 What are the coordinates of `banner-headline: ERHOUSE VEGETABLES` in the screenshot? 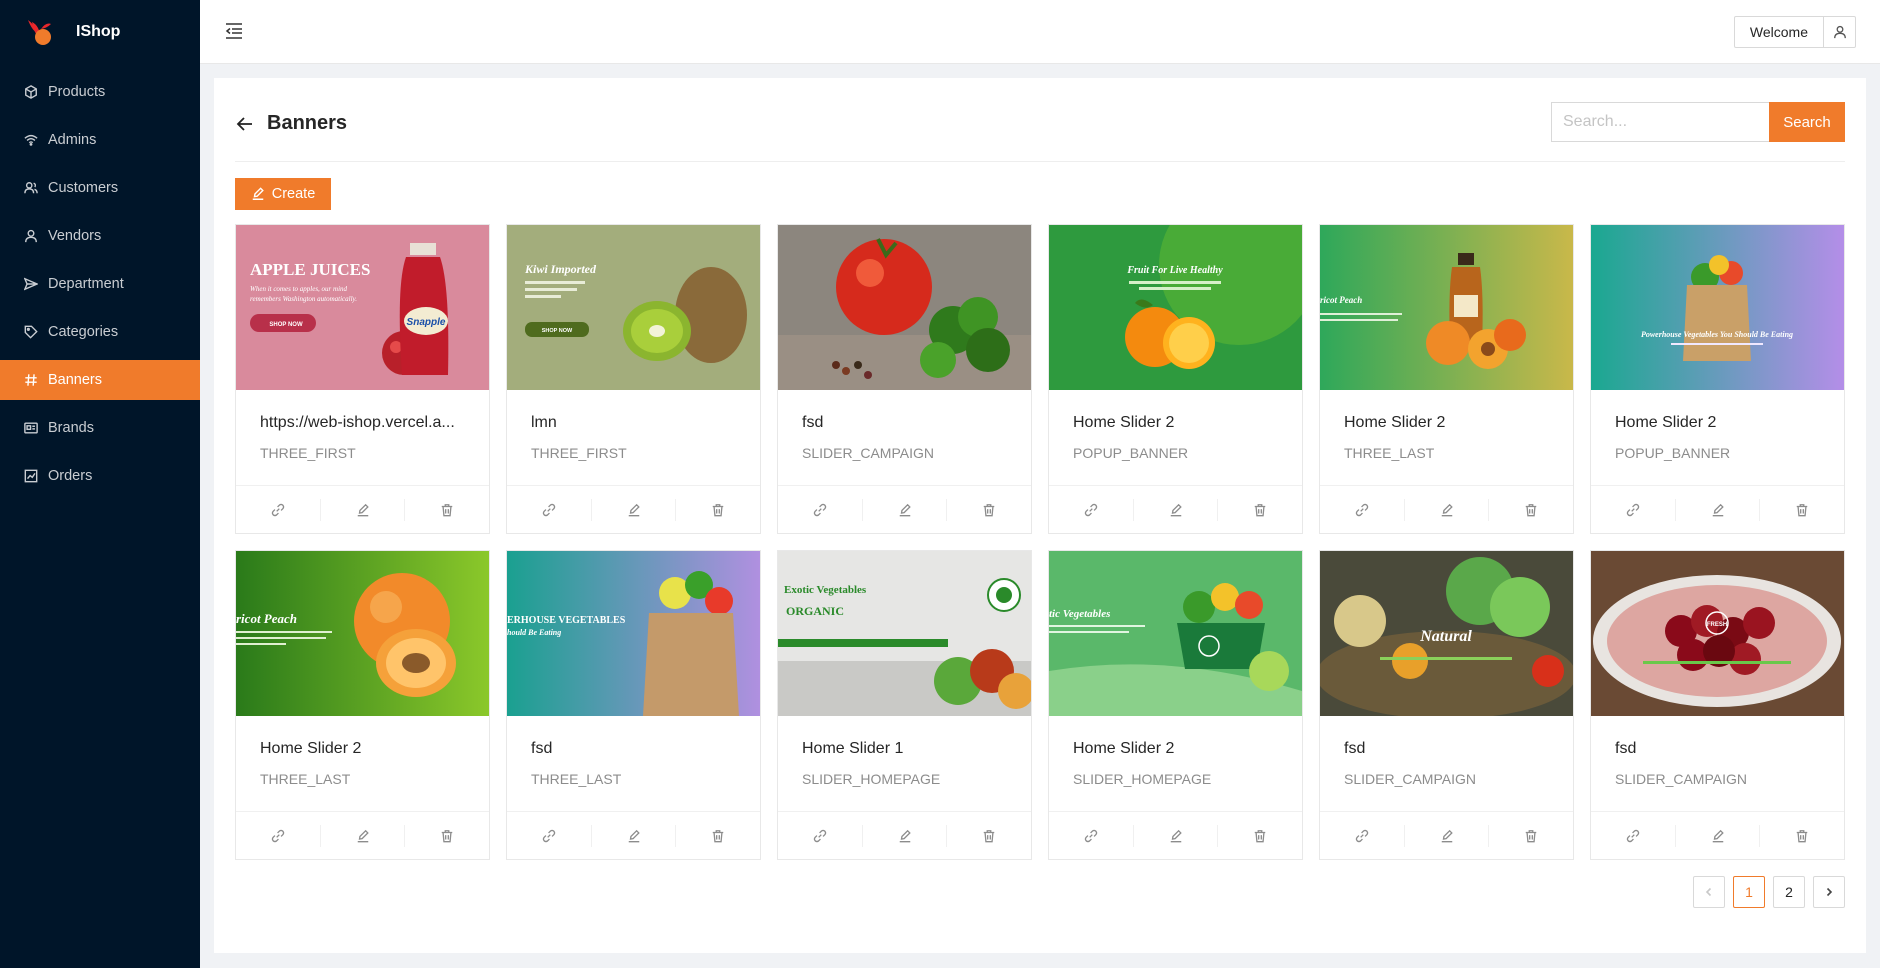 It's located at (566, 620).